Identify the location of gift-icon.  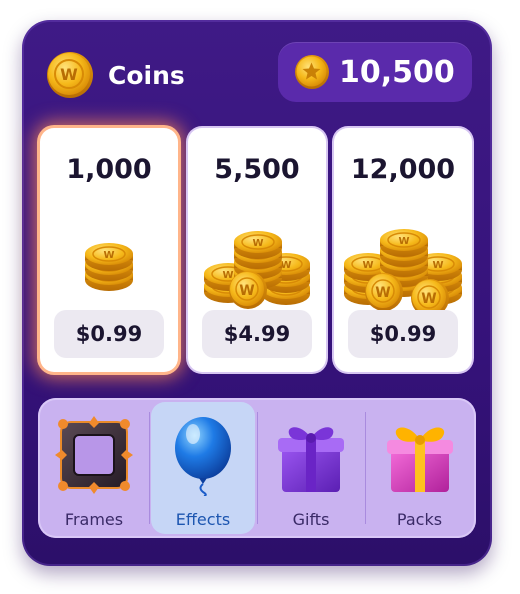
(311, 455).